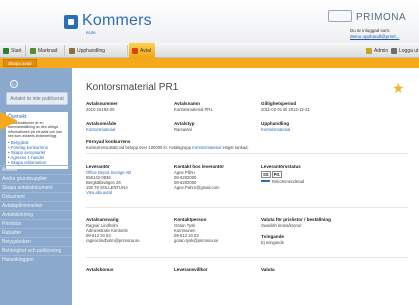 This screenshot has width=419, height=305. What do you see at coordinates (91, 32) in the screenshot?
I see `app-subtitle: eLite` at bounding box center [91, 32].